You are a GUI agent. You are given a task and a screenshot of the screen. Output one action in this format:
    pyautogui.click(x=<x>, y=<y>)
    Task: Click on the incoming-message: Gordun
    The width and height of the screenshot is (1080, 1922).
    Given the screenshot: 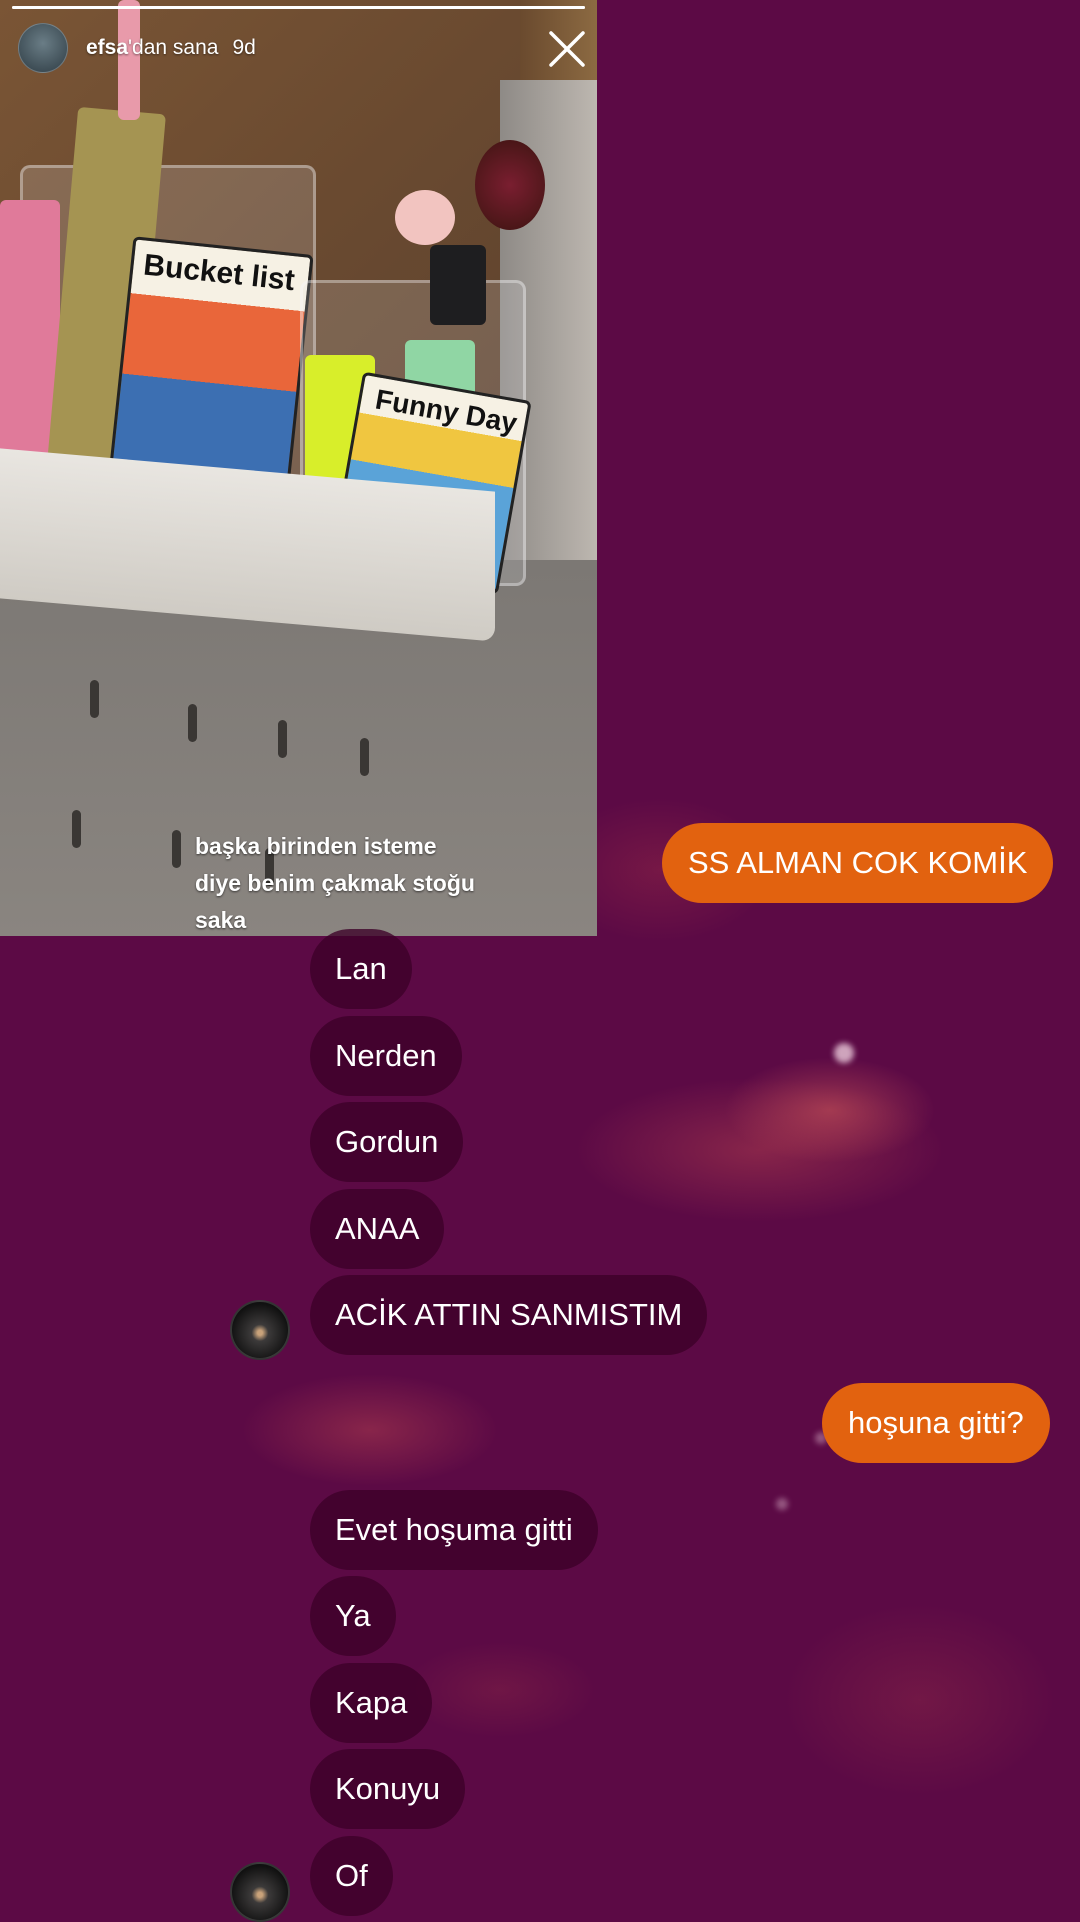 What is the action you would take?
    pyautogui.click(x=387, y=1142)
    